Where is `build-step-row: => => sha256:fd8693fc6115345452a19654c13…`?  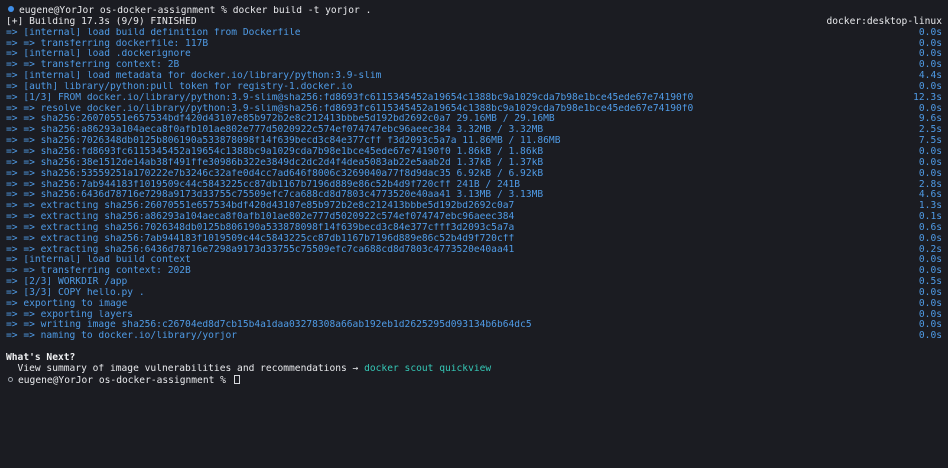
build-step-row: => => sha256:fd8693fc6115345452a19654c13… is located at coordinates (474, 152).